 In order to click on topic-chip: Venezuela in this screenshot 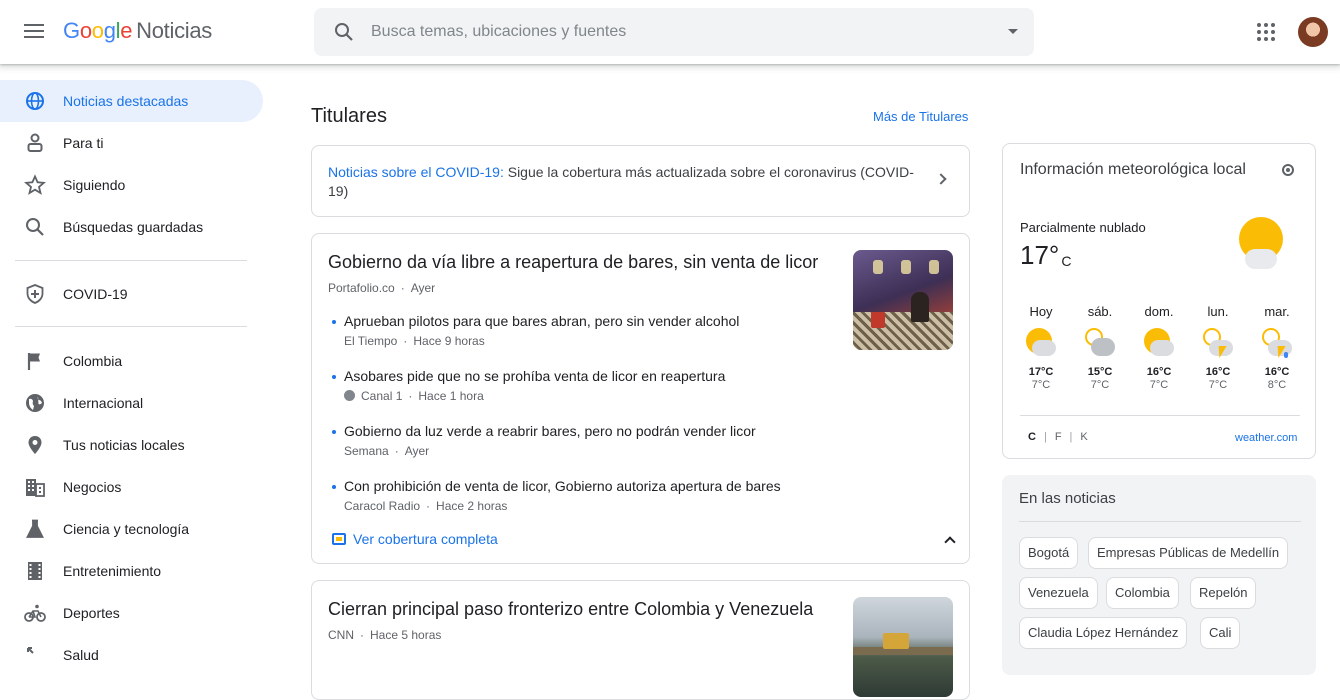, I will do `click(1058, 593)`.